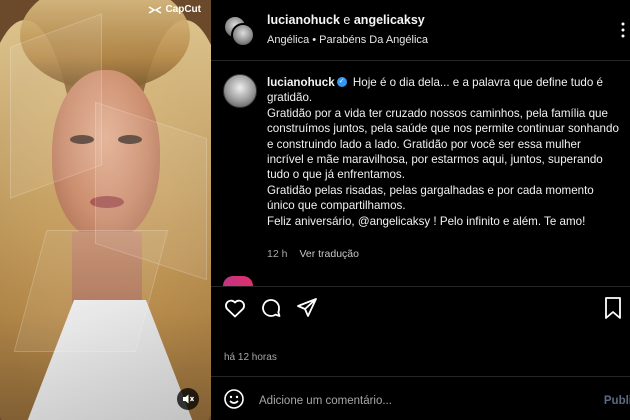 This screenshot has width=630, height=420. I want to click on collab-avatars, so click(239, 31).